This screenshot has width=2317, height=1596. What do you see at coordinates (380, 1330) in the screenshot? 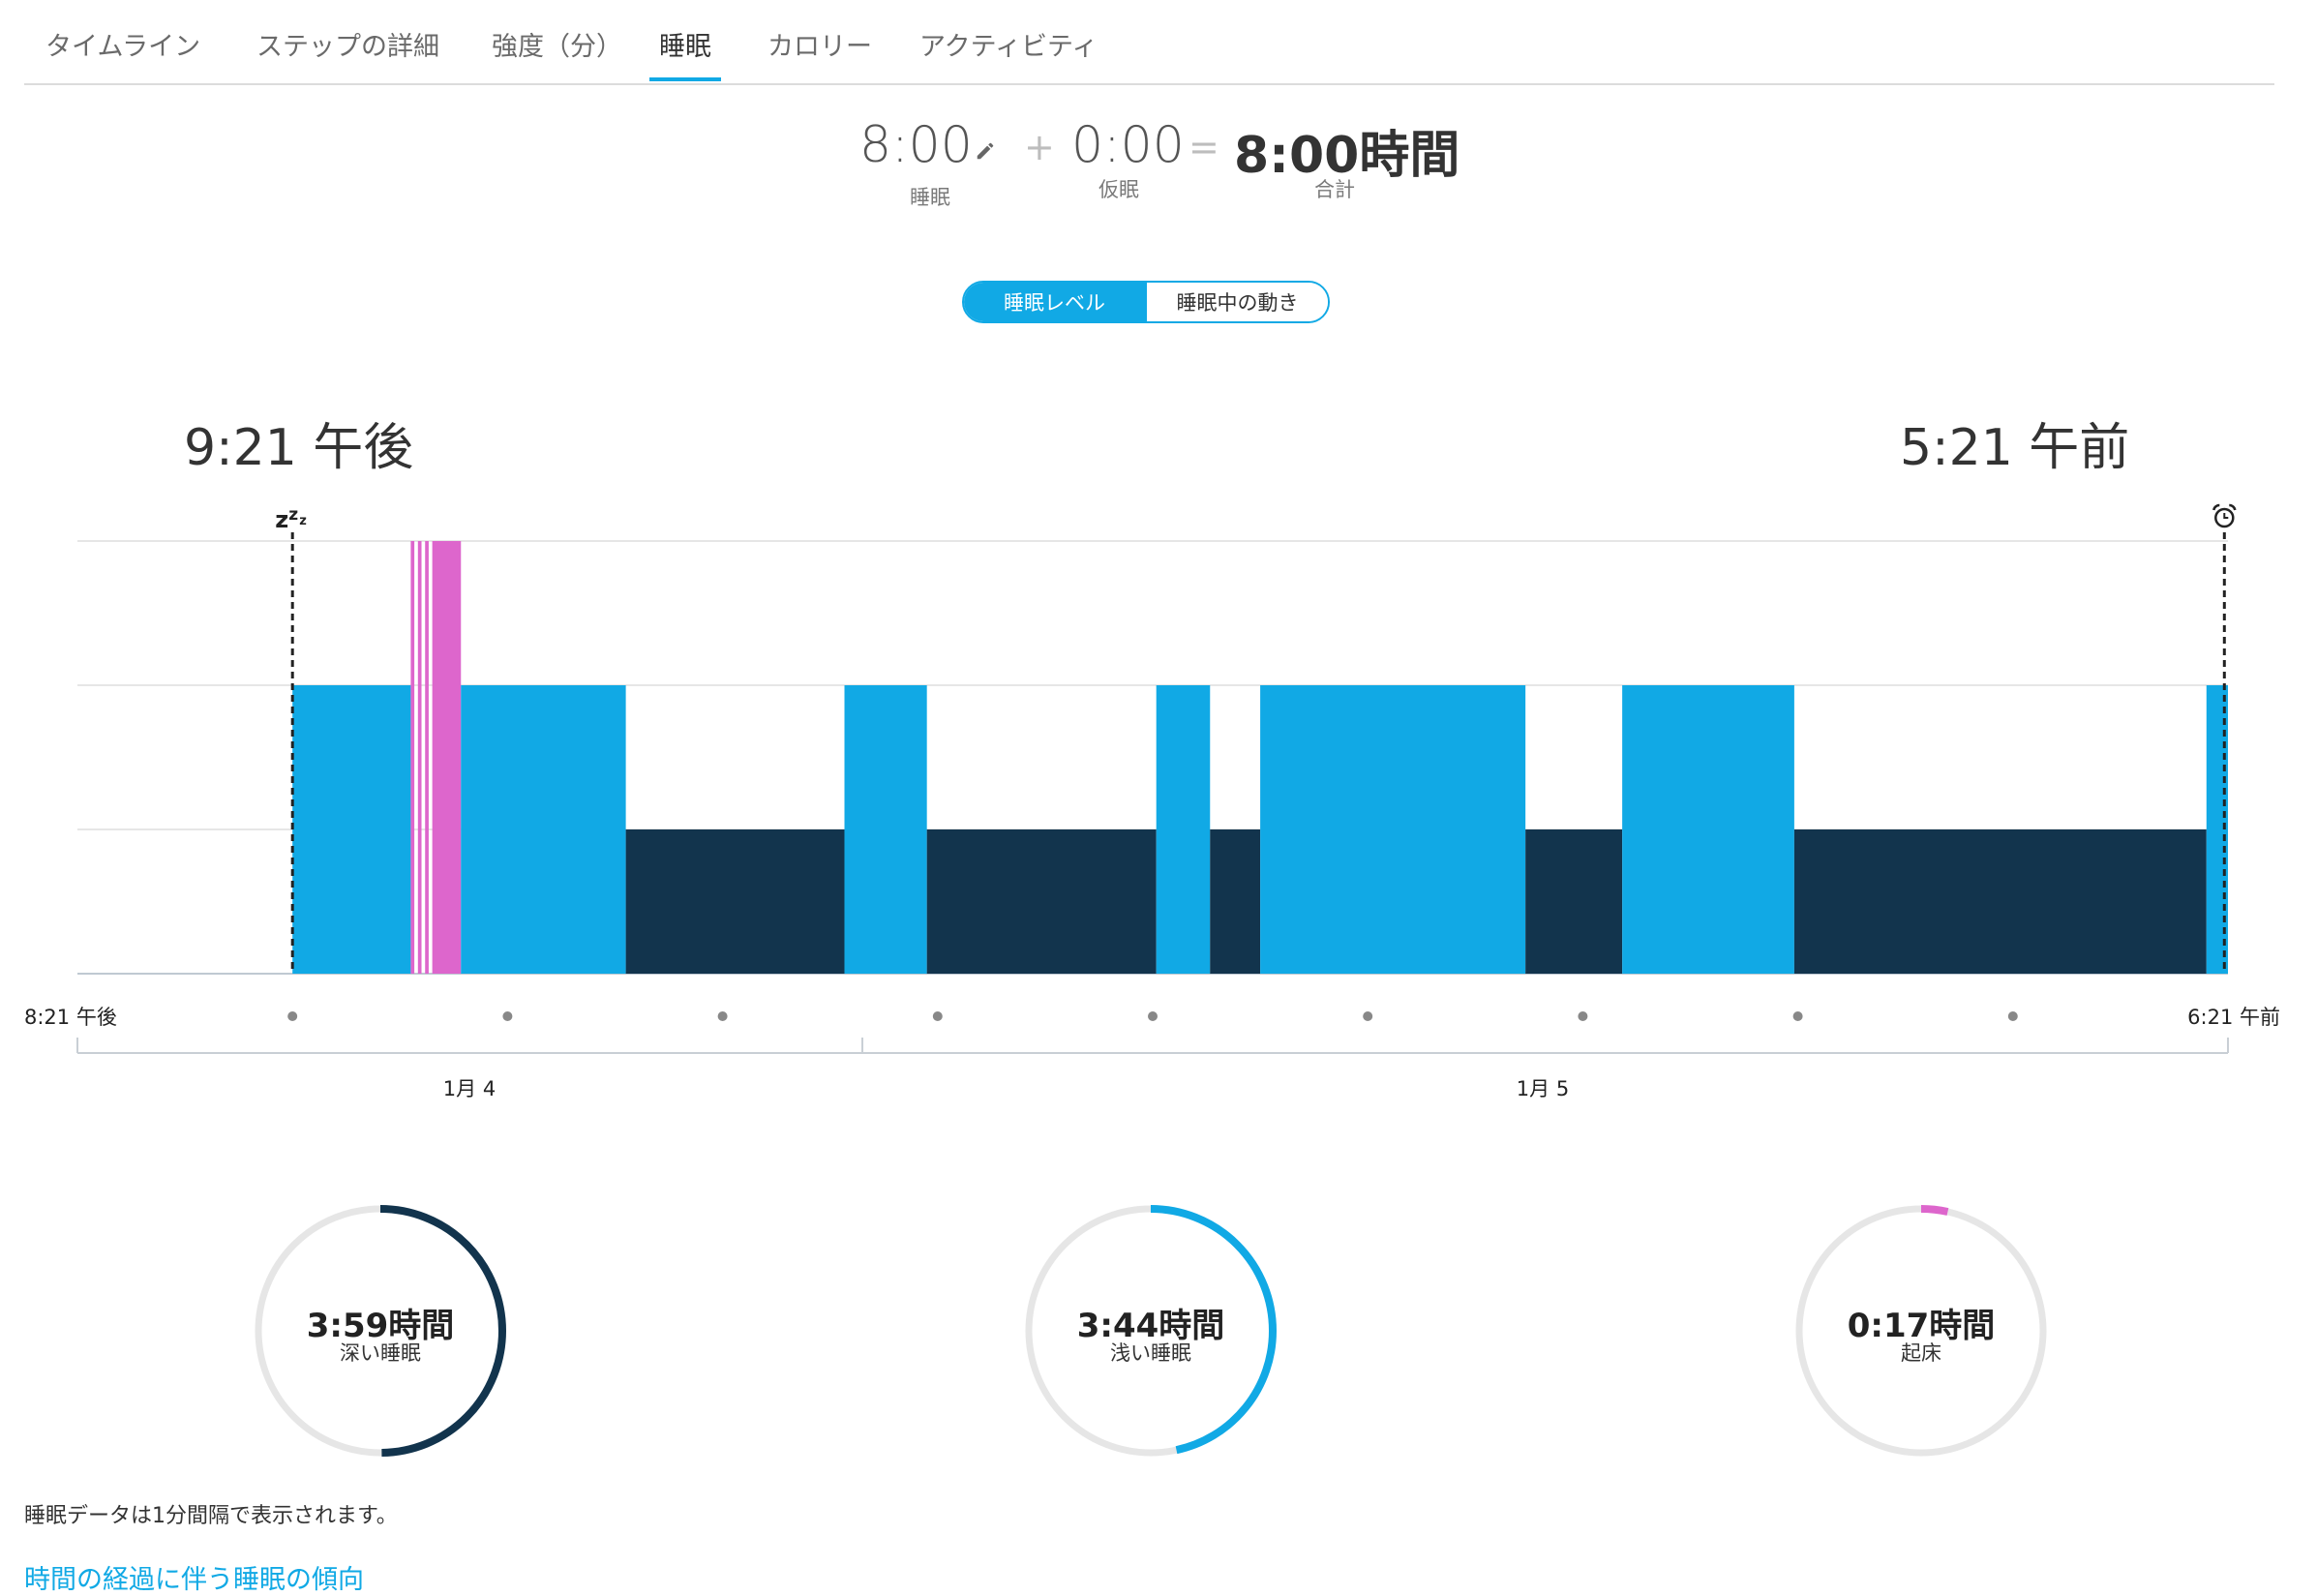
I see `deep-sleep-donut: 3:59時間 深い睡眠` at bounding box center [380, 1330].